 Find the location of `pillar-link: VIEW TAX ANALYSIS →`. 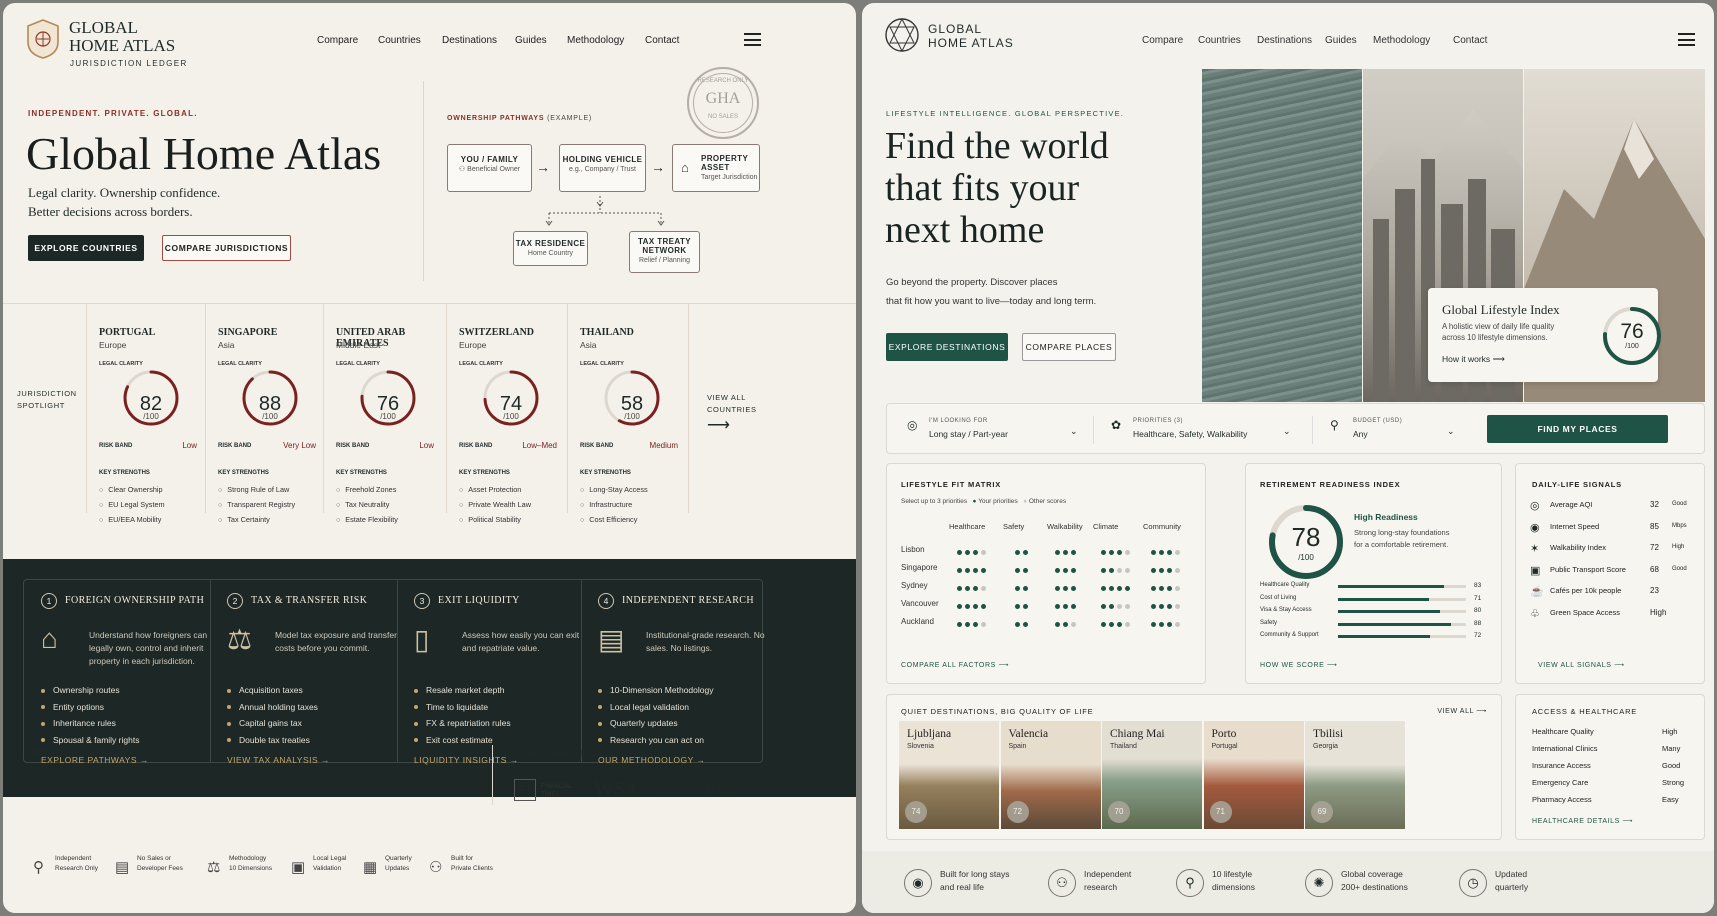

pillar-link: VIEW TAX ANALYSIS → is located at coordinates (278, 760).